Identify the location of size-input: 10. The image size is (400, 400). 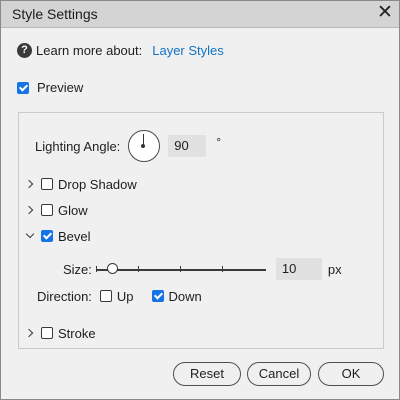
(298, 269).